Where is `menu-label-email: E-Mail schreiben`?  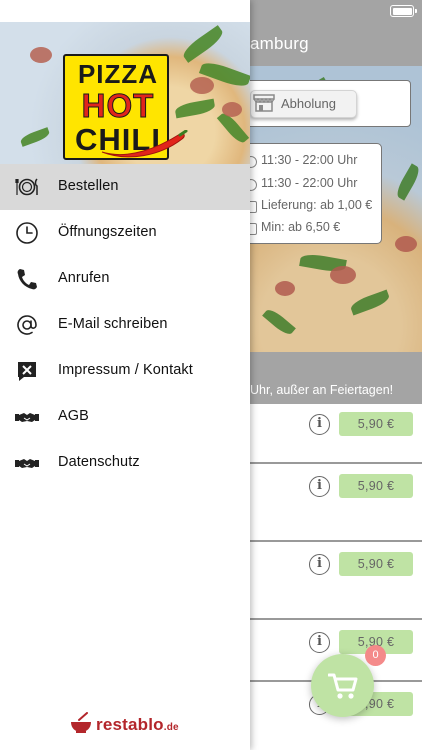 menu-label-email: E-Mail schreiben is located at coordinates (113, 324).